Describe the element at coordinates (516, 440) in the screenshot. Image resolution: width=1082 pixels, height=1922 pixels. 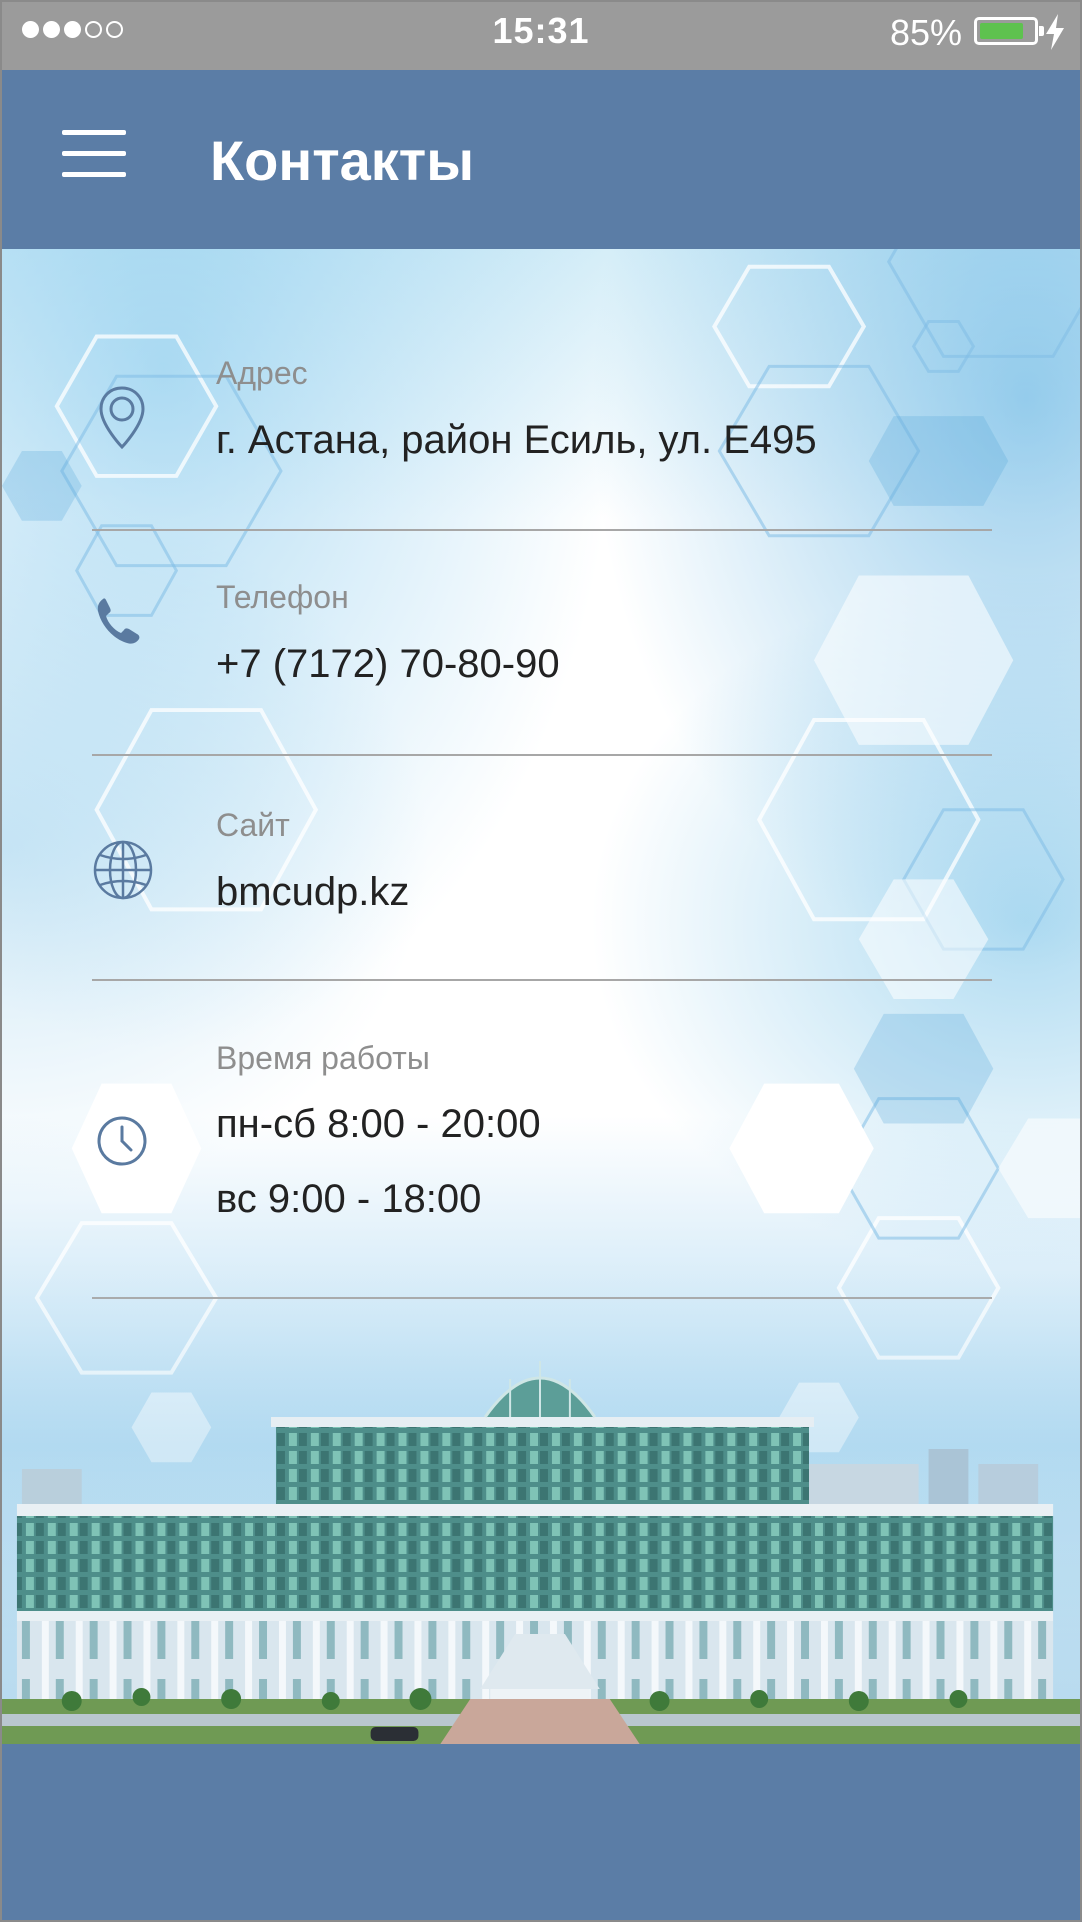
I see `address-value: г. Астана, район Есиль, ул. Е495` at that location.